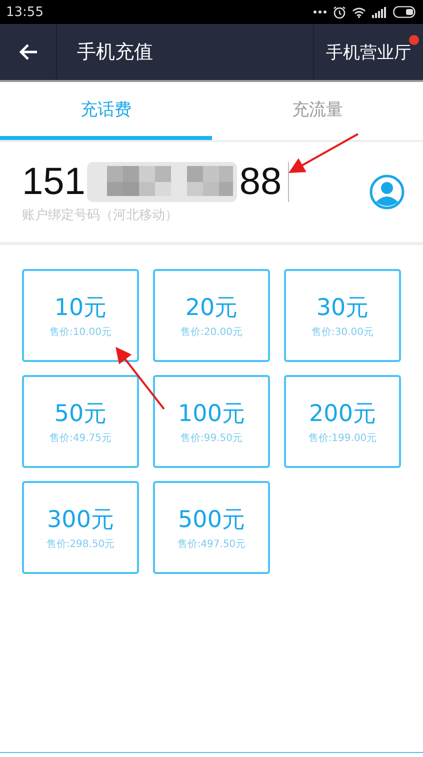 Image resolution: width=423 pixels, height=757 pixels. Describe the element at coordinates (80, 520) in the screenshot. I see `amount-text: 300元` at that location.